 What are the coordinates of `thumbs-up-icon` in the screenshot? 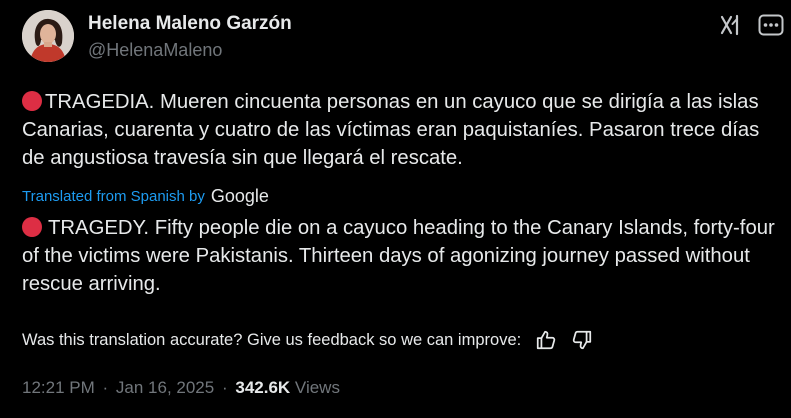 It's located at (546, 340).